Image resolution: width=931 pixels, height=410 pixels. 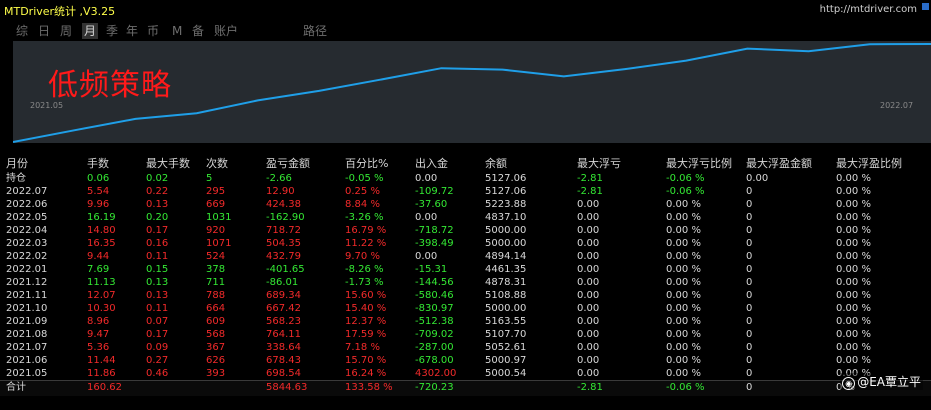 What do you see at coordinates (98, 163) in the screenshot?
I see `column-header: 手数` at bounding box center [98, 163].